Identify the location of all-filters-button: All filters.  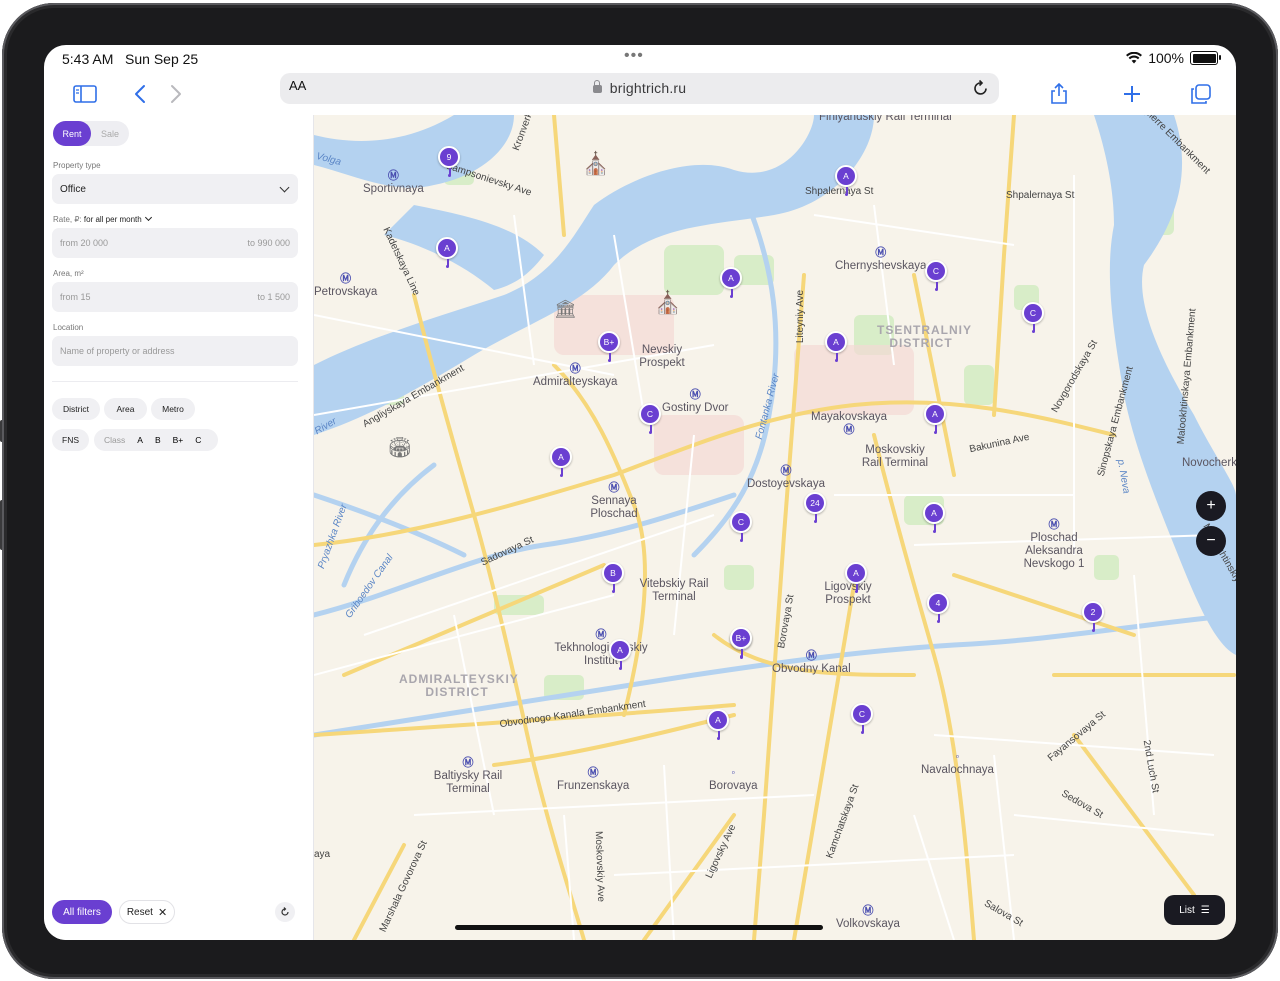
(82, 912).